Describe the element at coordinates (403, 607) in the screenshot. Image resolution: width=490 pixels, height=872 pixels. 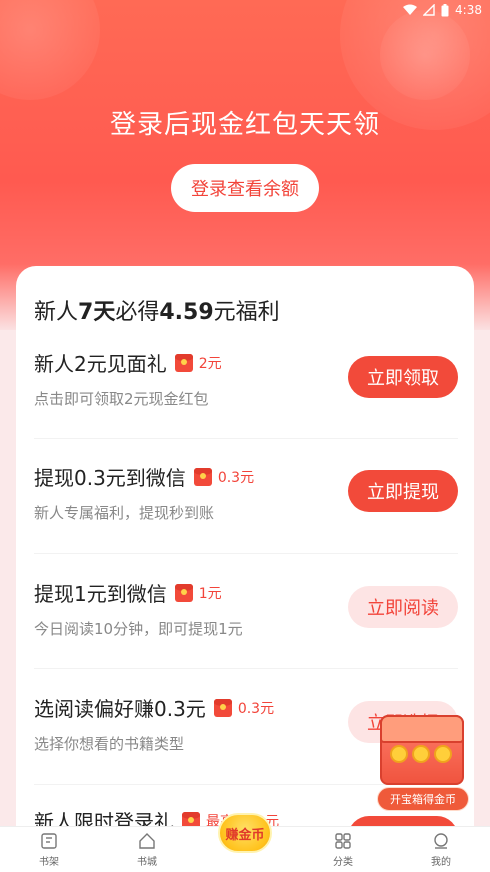
I see `read-button: 立即阅读` at that location.